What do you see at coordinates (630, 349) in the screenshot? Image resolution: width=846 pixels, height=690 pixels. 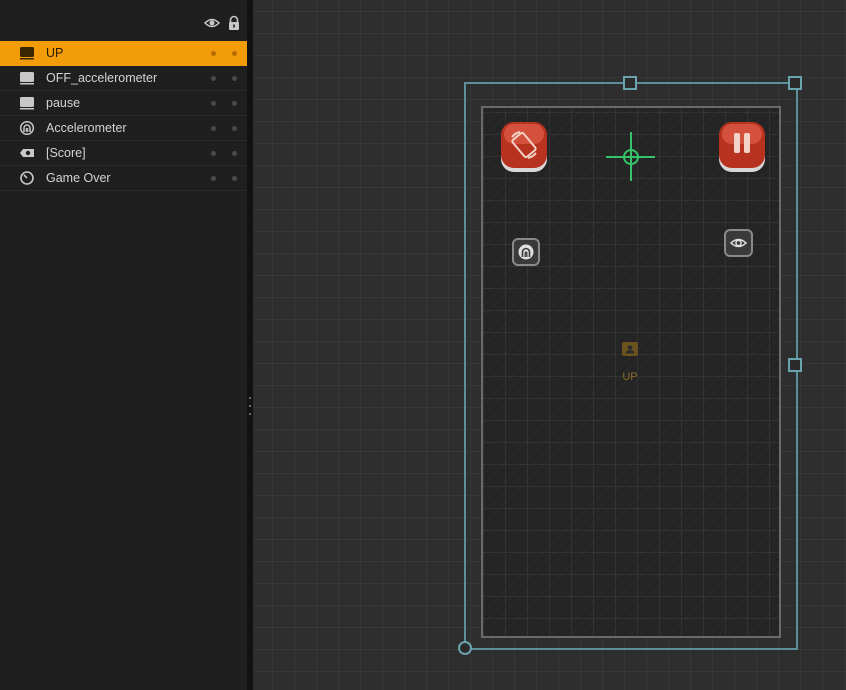 I see `up-marker-icon` at bounding box center [630, 349].